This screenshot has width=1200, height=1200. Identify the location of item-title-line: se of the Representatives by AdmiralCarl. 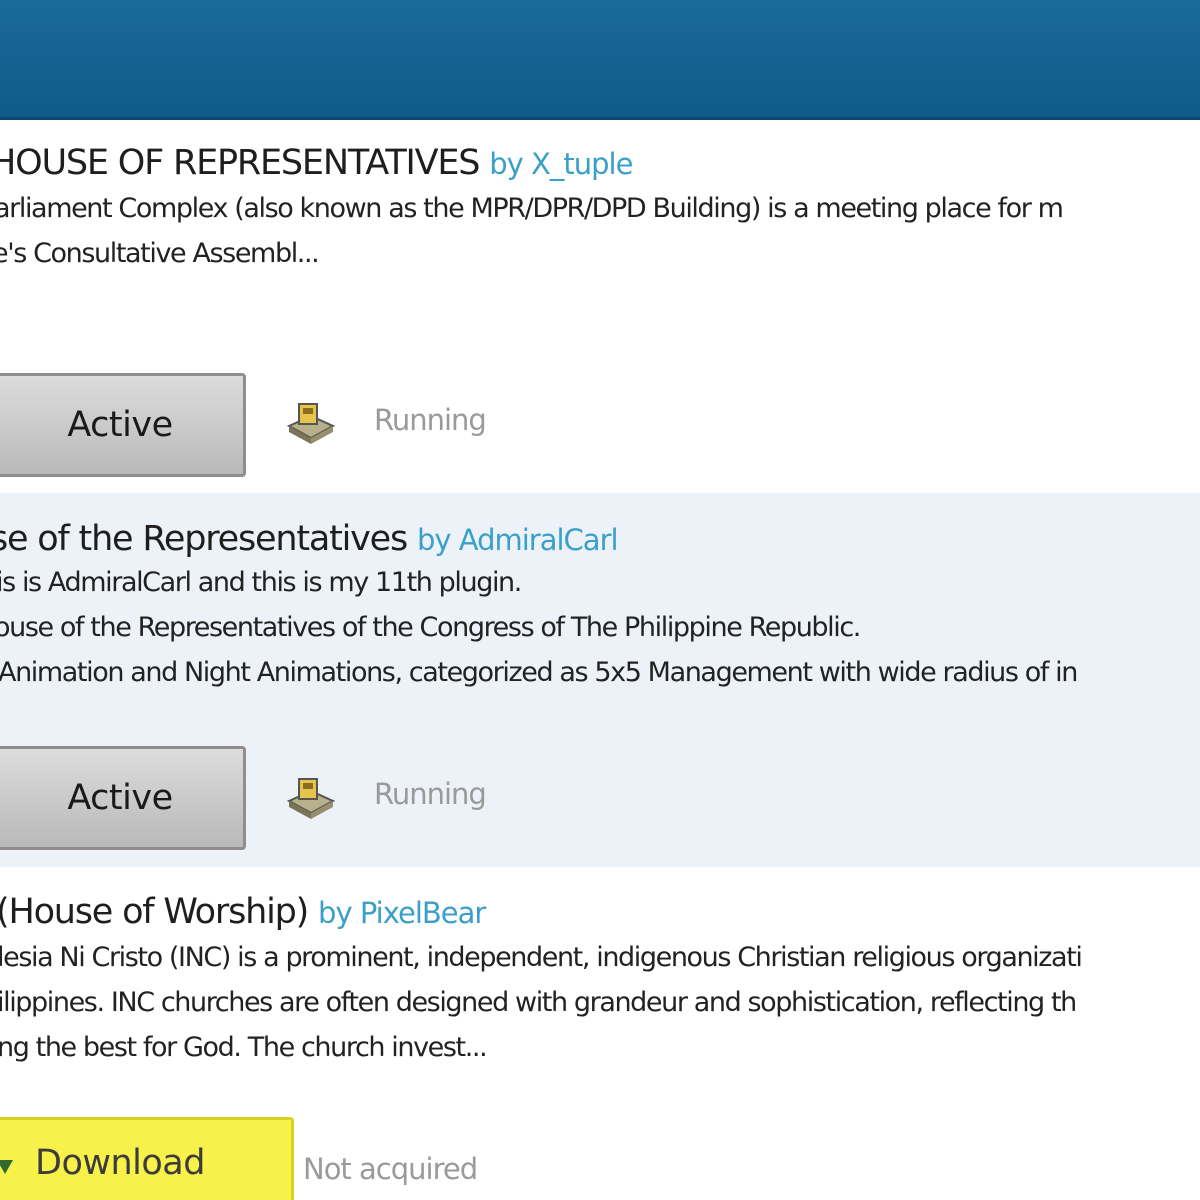
(309, 539).